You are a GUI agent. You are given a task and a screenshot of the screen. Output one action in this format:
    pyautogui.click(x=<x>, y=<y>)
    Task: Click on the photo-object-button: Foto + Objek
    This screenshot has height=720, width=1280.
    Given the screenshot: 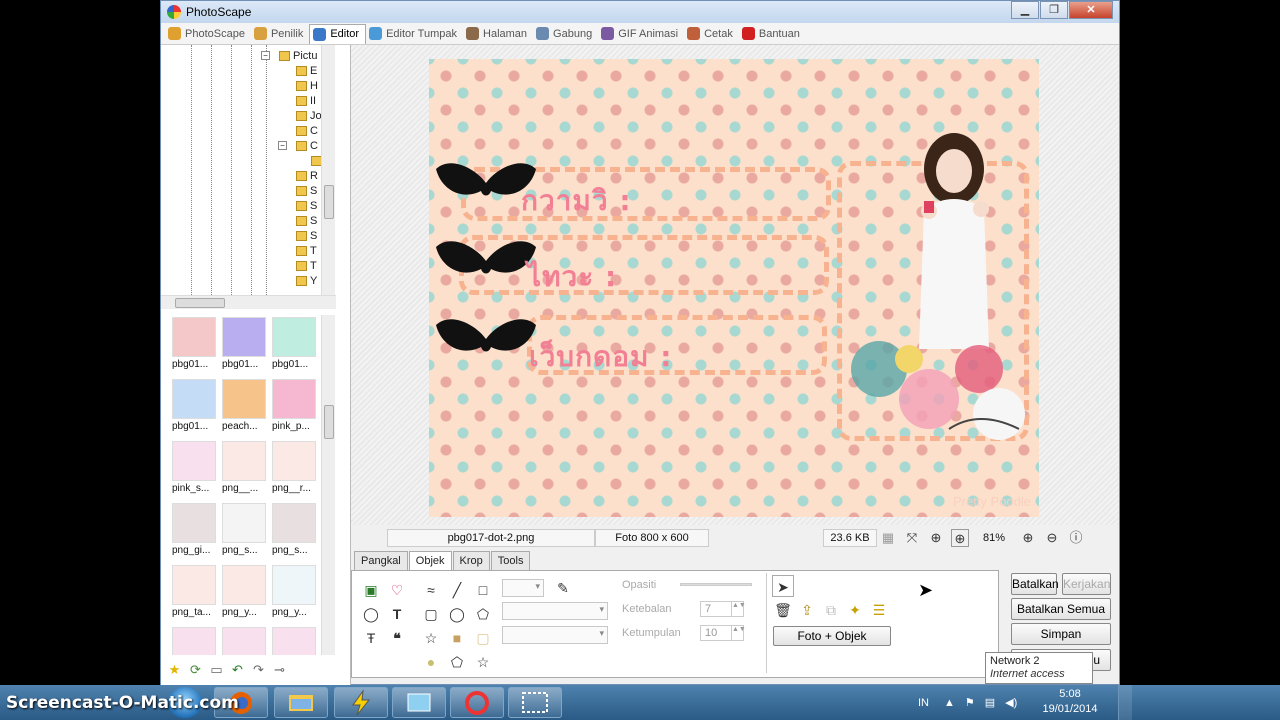 What is the action you would take?
    pyautogui.click(x=832, y=636)
    